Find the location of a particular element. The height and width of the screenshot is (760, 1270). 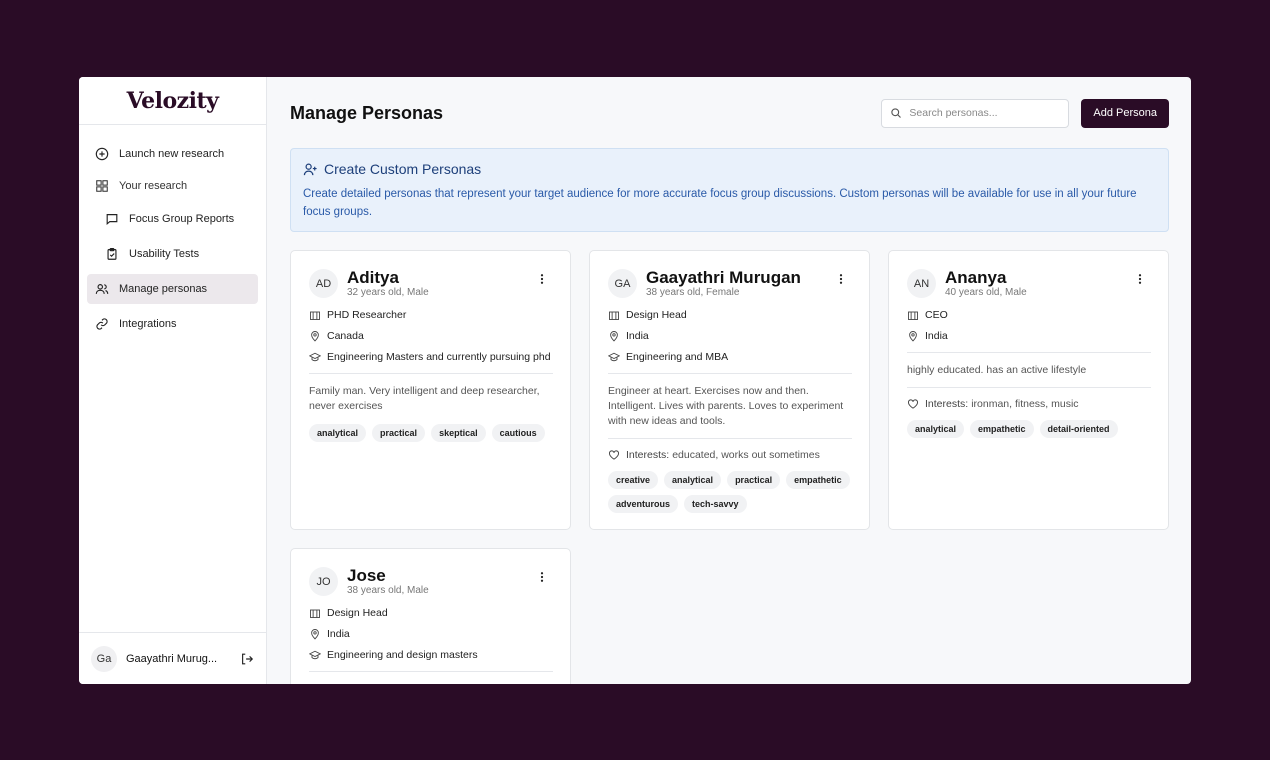

sidebar-item-label: Integrations is located at coordinates (148, 324).